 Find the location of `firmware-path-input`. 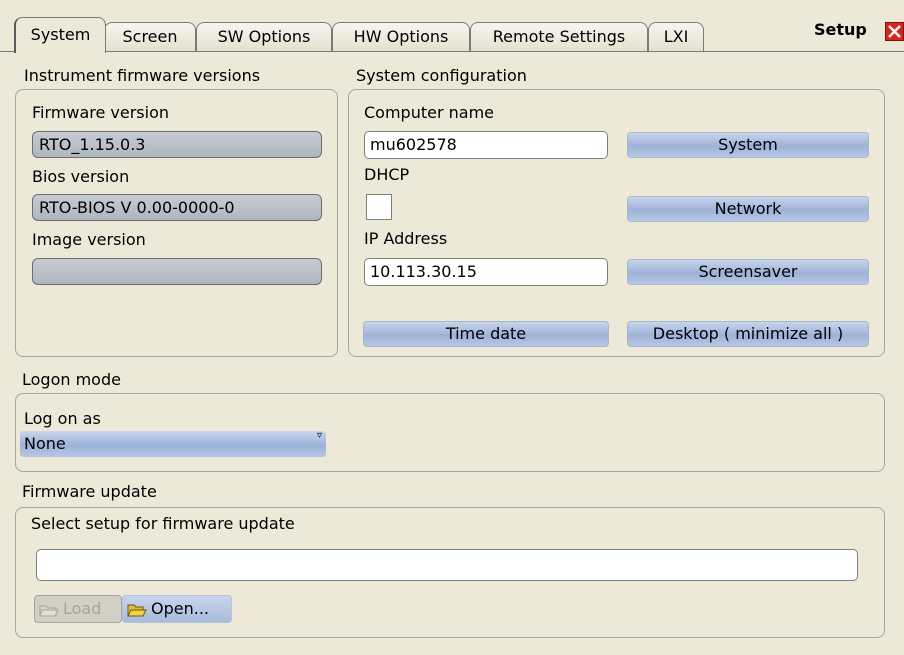

firmware-path-input is located at coordinates (447, 565).